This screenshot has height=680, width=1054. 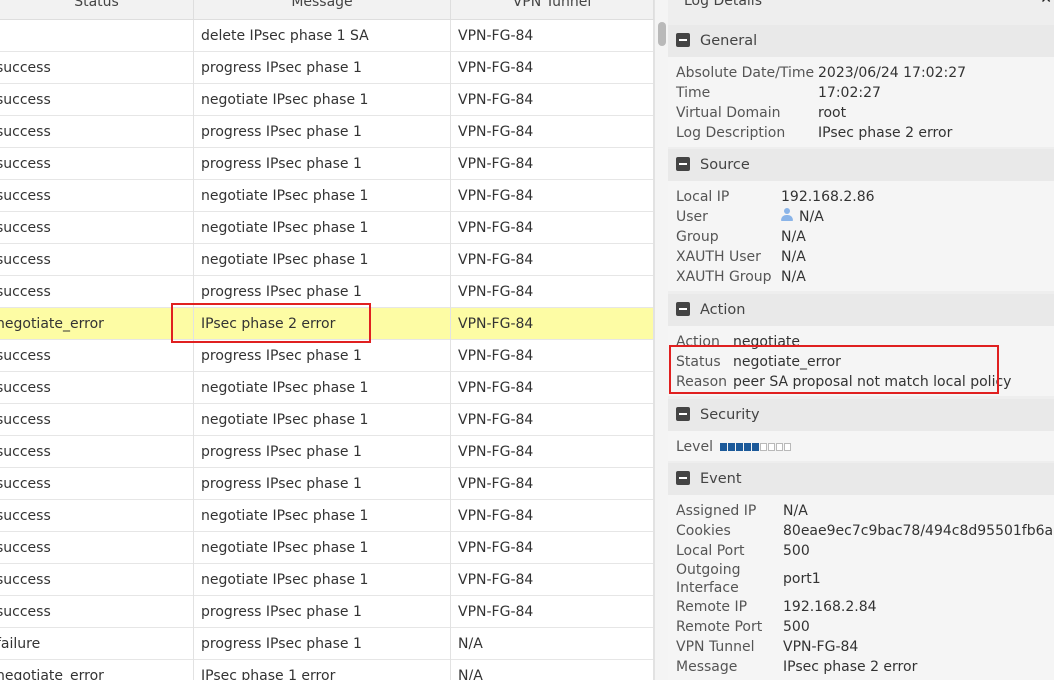 What do you see at coordinates (322, 36) in the screenshot?
I see `cell-message: delete IPsec phase 1 SA` at bounding box center [322, 36].